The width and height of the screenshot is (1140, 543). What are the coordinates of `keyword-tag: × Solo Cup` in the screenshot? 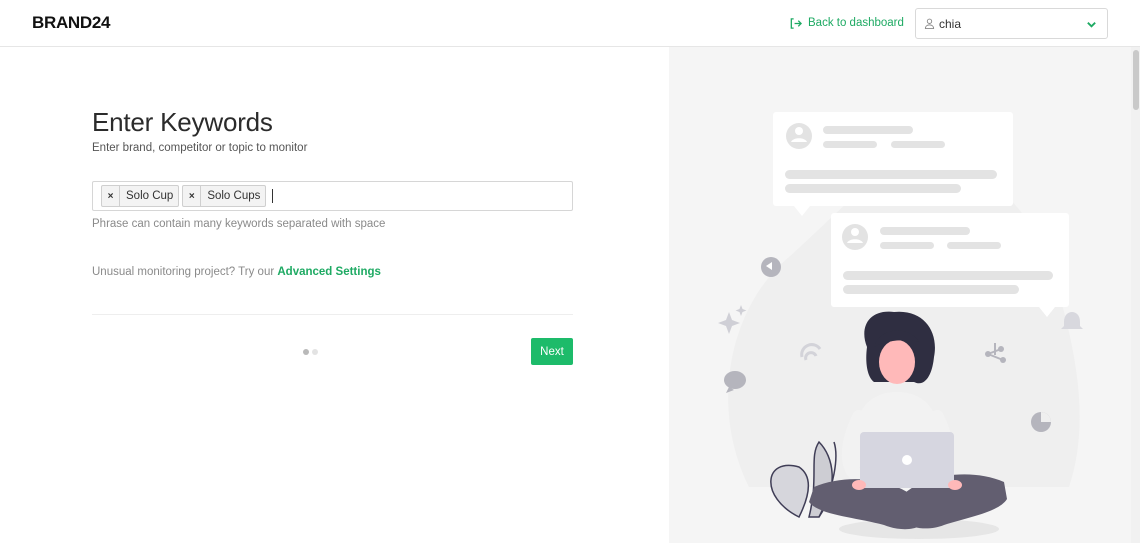 It's located at (140, 196).